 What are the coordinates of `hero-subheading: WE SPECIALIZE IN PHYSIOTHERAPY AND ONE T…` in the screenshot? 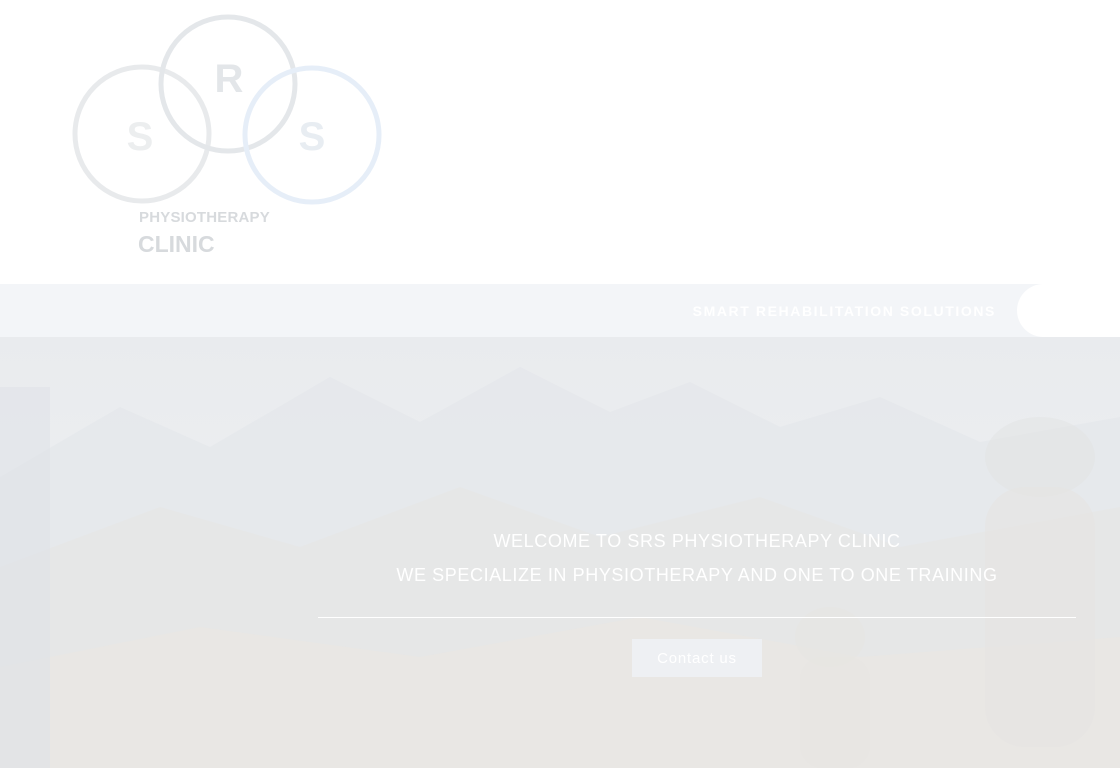 It's located at (697, 575).